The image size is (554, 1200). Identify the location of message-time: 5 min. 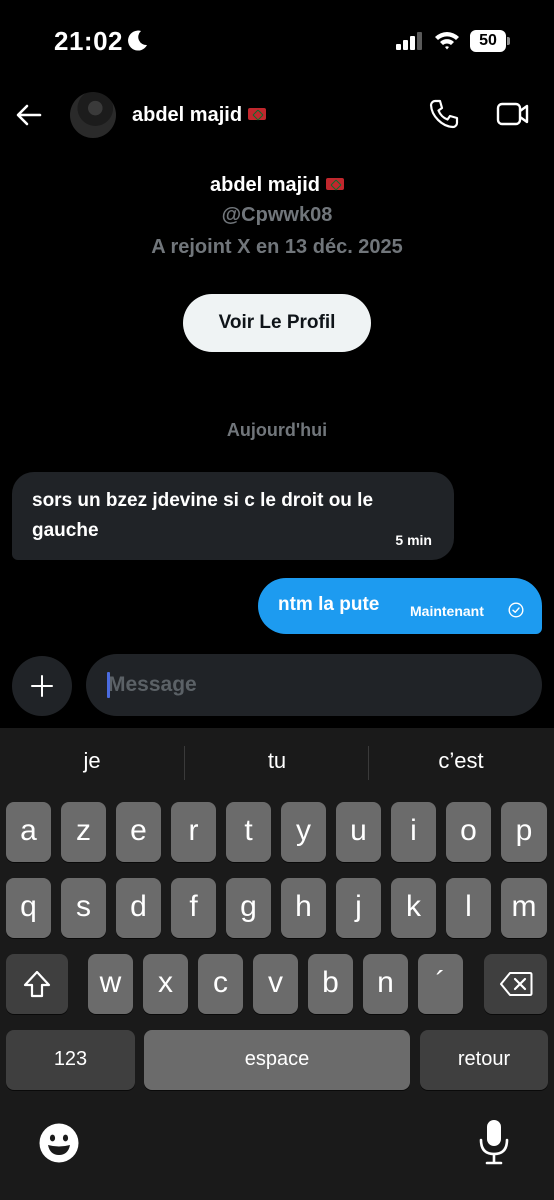
(413, 540).